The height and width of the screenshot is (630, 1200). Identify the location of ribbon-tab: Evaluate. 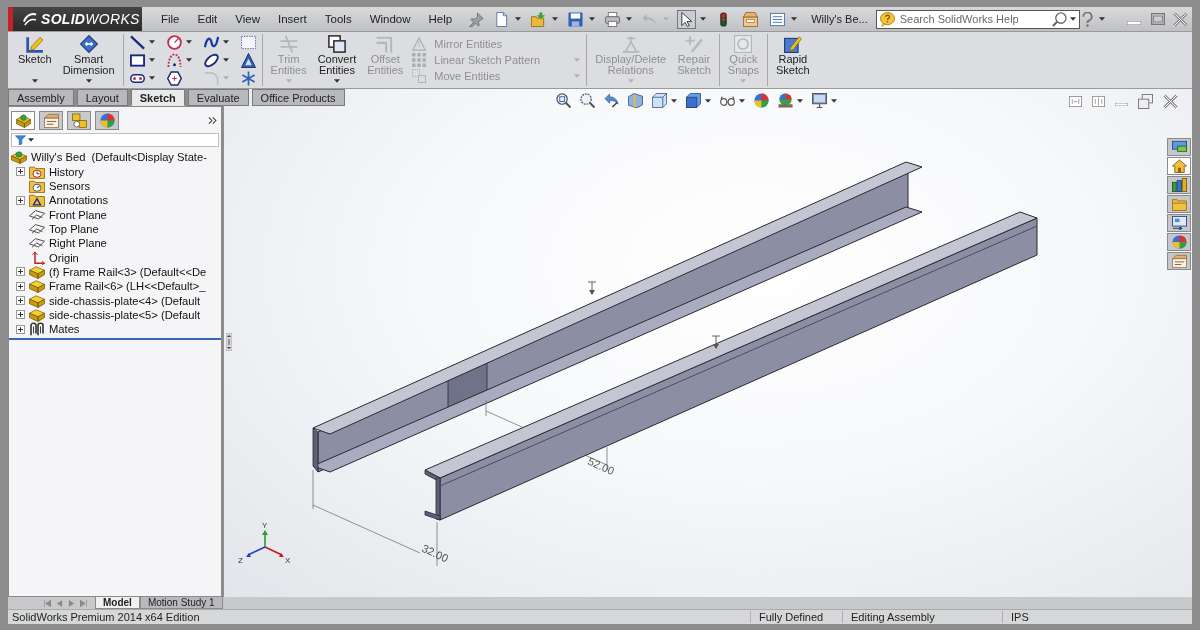
(218, 97).